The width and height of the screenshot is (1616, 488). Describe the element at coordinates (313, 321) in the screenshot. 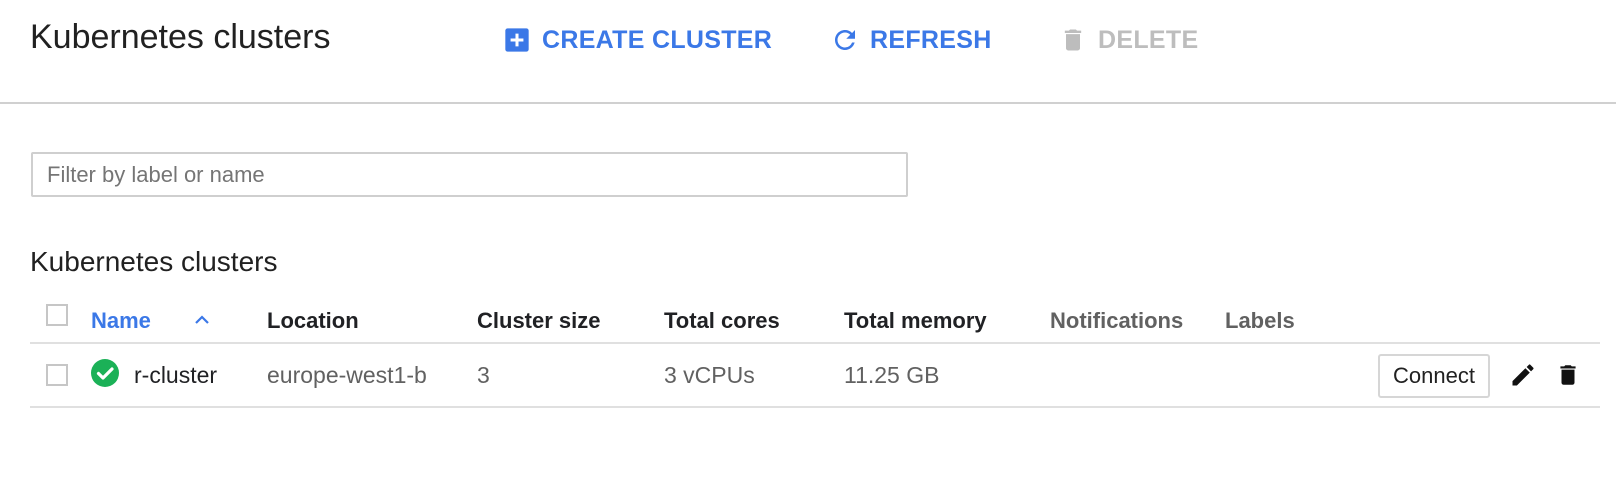

I see `column-header-location: Location` at that location.